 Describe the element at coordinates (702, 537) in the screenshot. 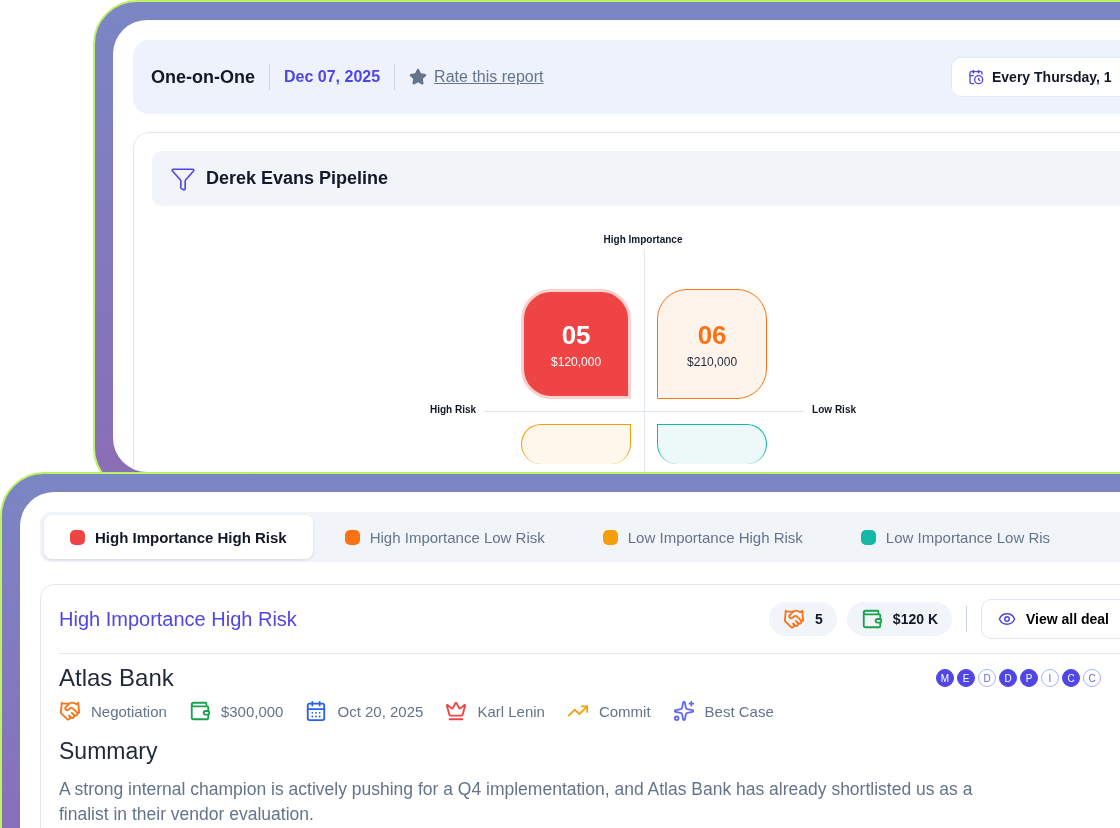

I see `quadrant-tab: Low Importance High Risk` at that location.